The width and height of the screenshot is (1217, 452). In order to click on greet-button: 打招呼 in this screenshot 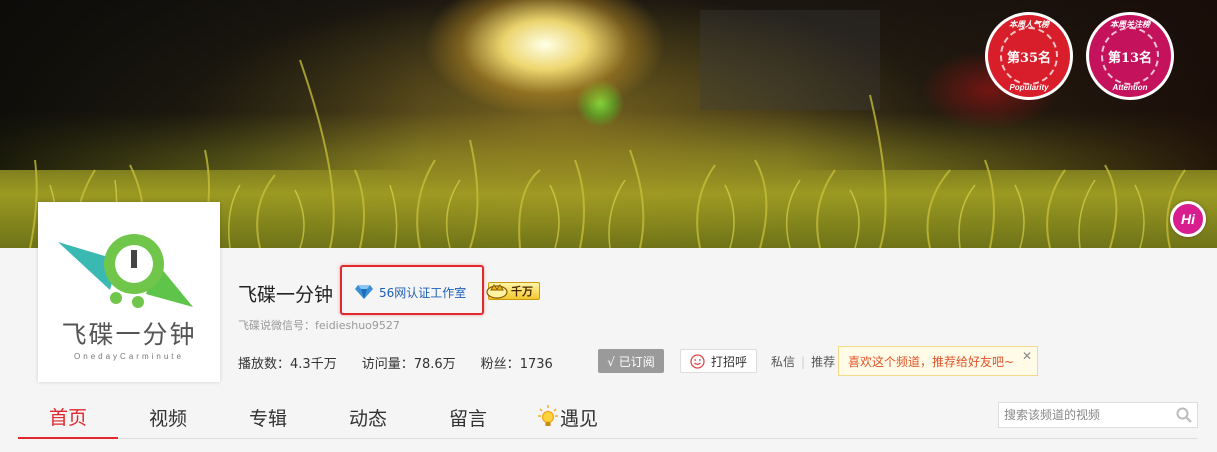, I will do `click(718, 361)`.